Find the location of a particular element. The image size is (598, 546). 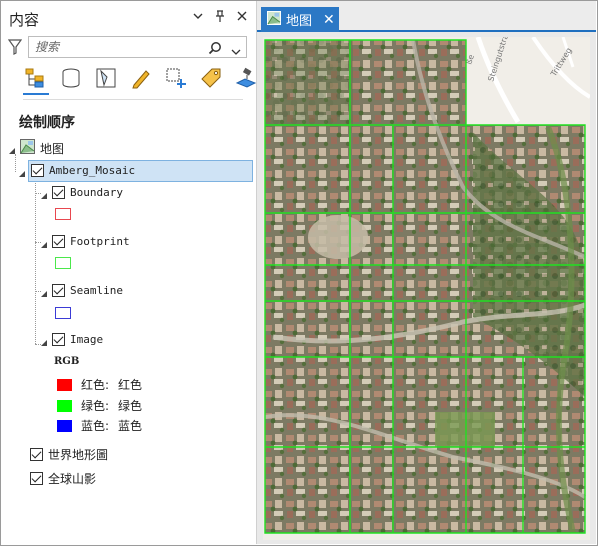

seamline-layer-row: Seamline is located at coordinates (81, 290).